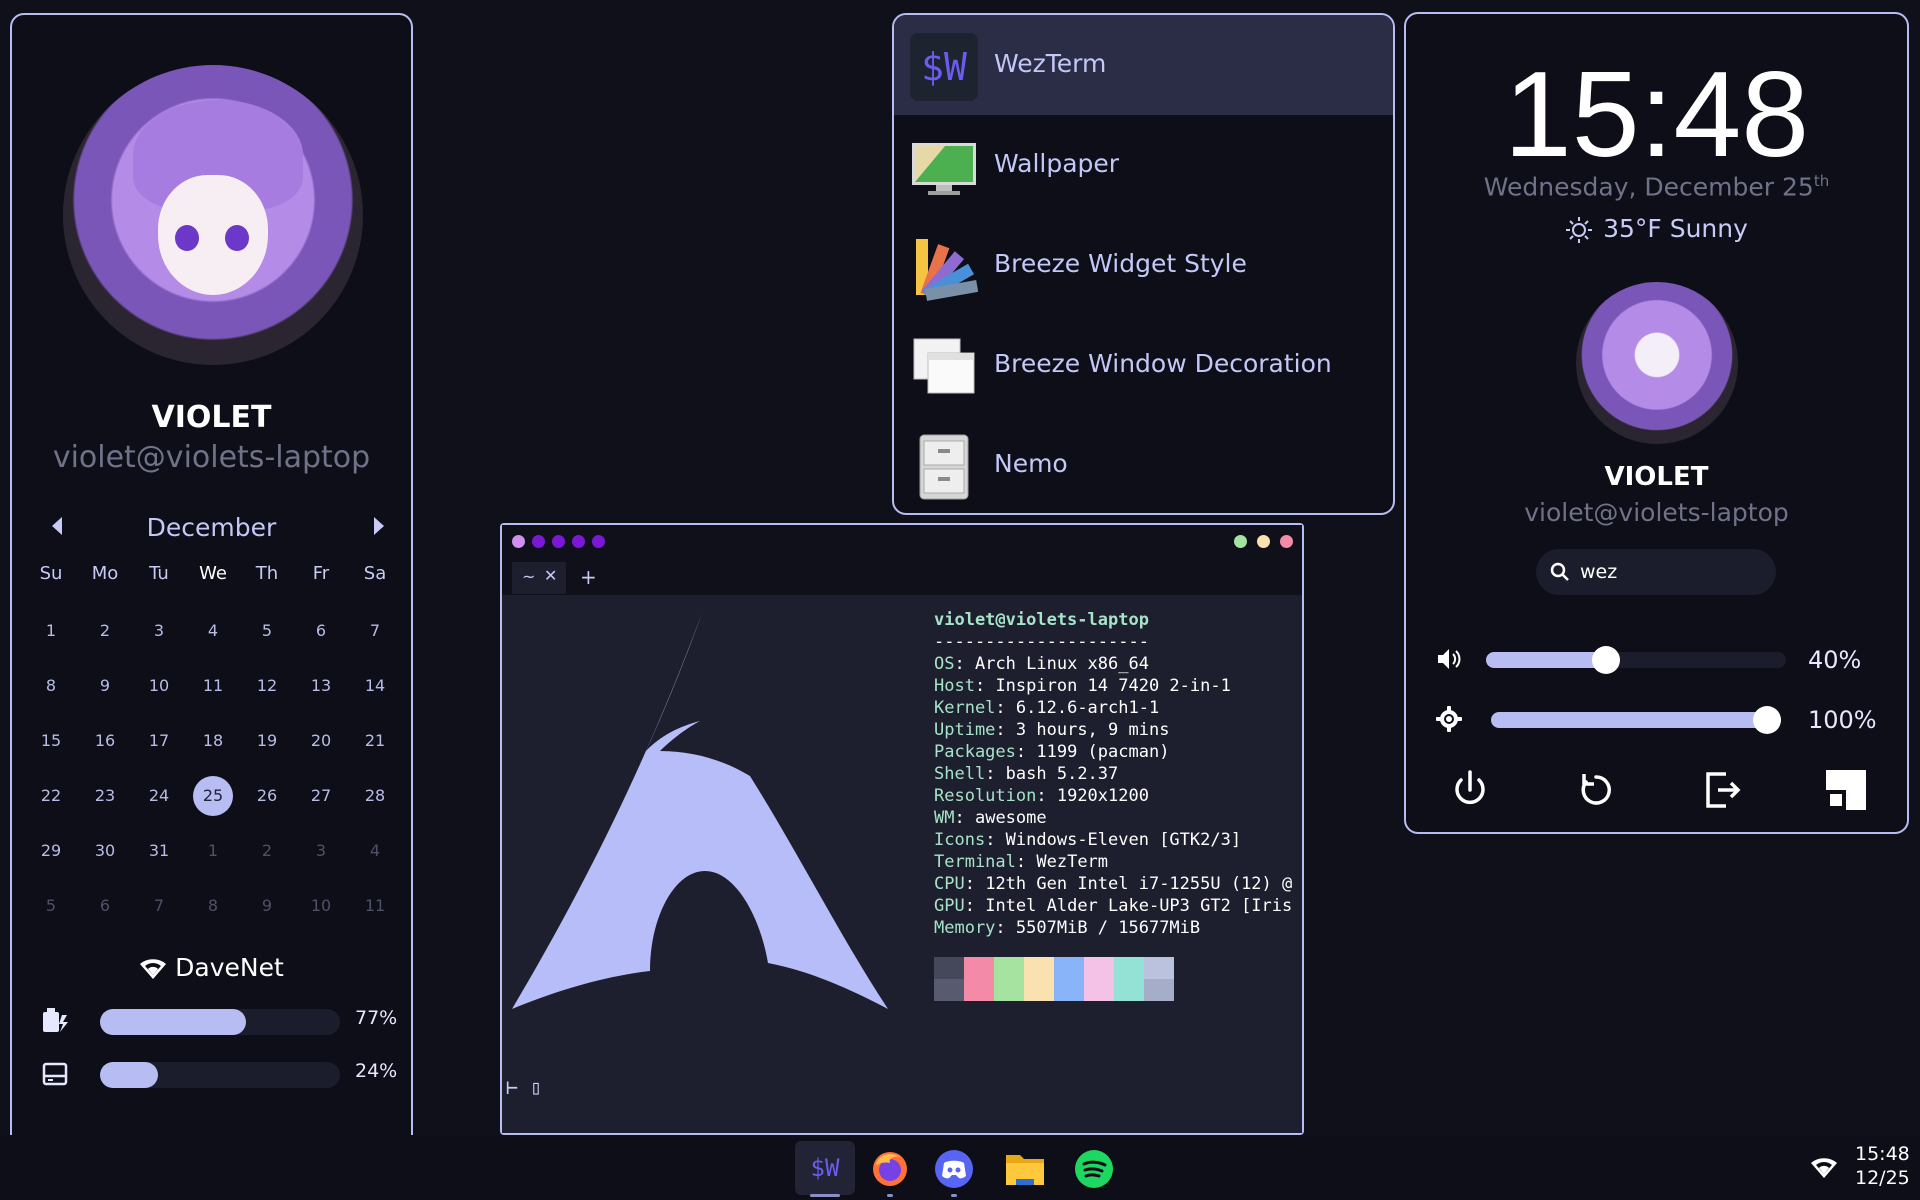 The height and width of the screenshot is (1200, 1920). Describe the element at coordinates (1094, 1168) in the screenshot. I see `taskbar-app-spotify` at that location.